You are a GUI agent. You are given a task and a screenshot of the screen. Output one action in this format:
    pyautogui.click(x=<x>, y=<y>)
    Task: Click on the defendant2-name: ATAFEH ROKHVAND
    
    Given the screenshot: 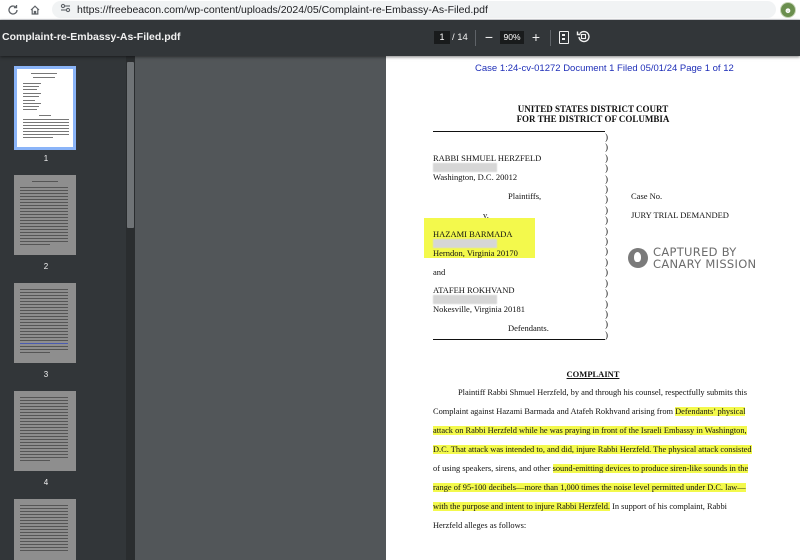 What is the action you would take?
    pyautogui.click(x=474, y=290)
    